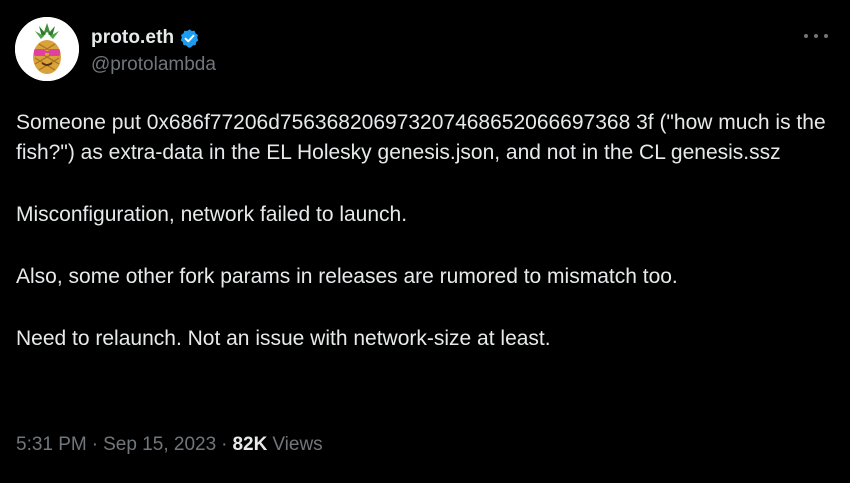 This screenshot has width=850, height=483. What do you see at coordinates (159, 445) in the screenshot?
I see `tweet-date: Sep 15, 2023` at bounding box center [159, 445].